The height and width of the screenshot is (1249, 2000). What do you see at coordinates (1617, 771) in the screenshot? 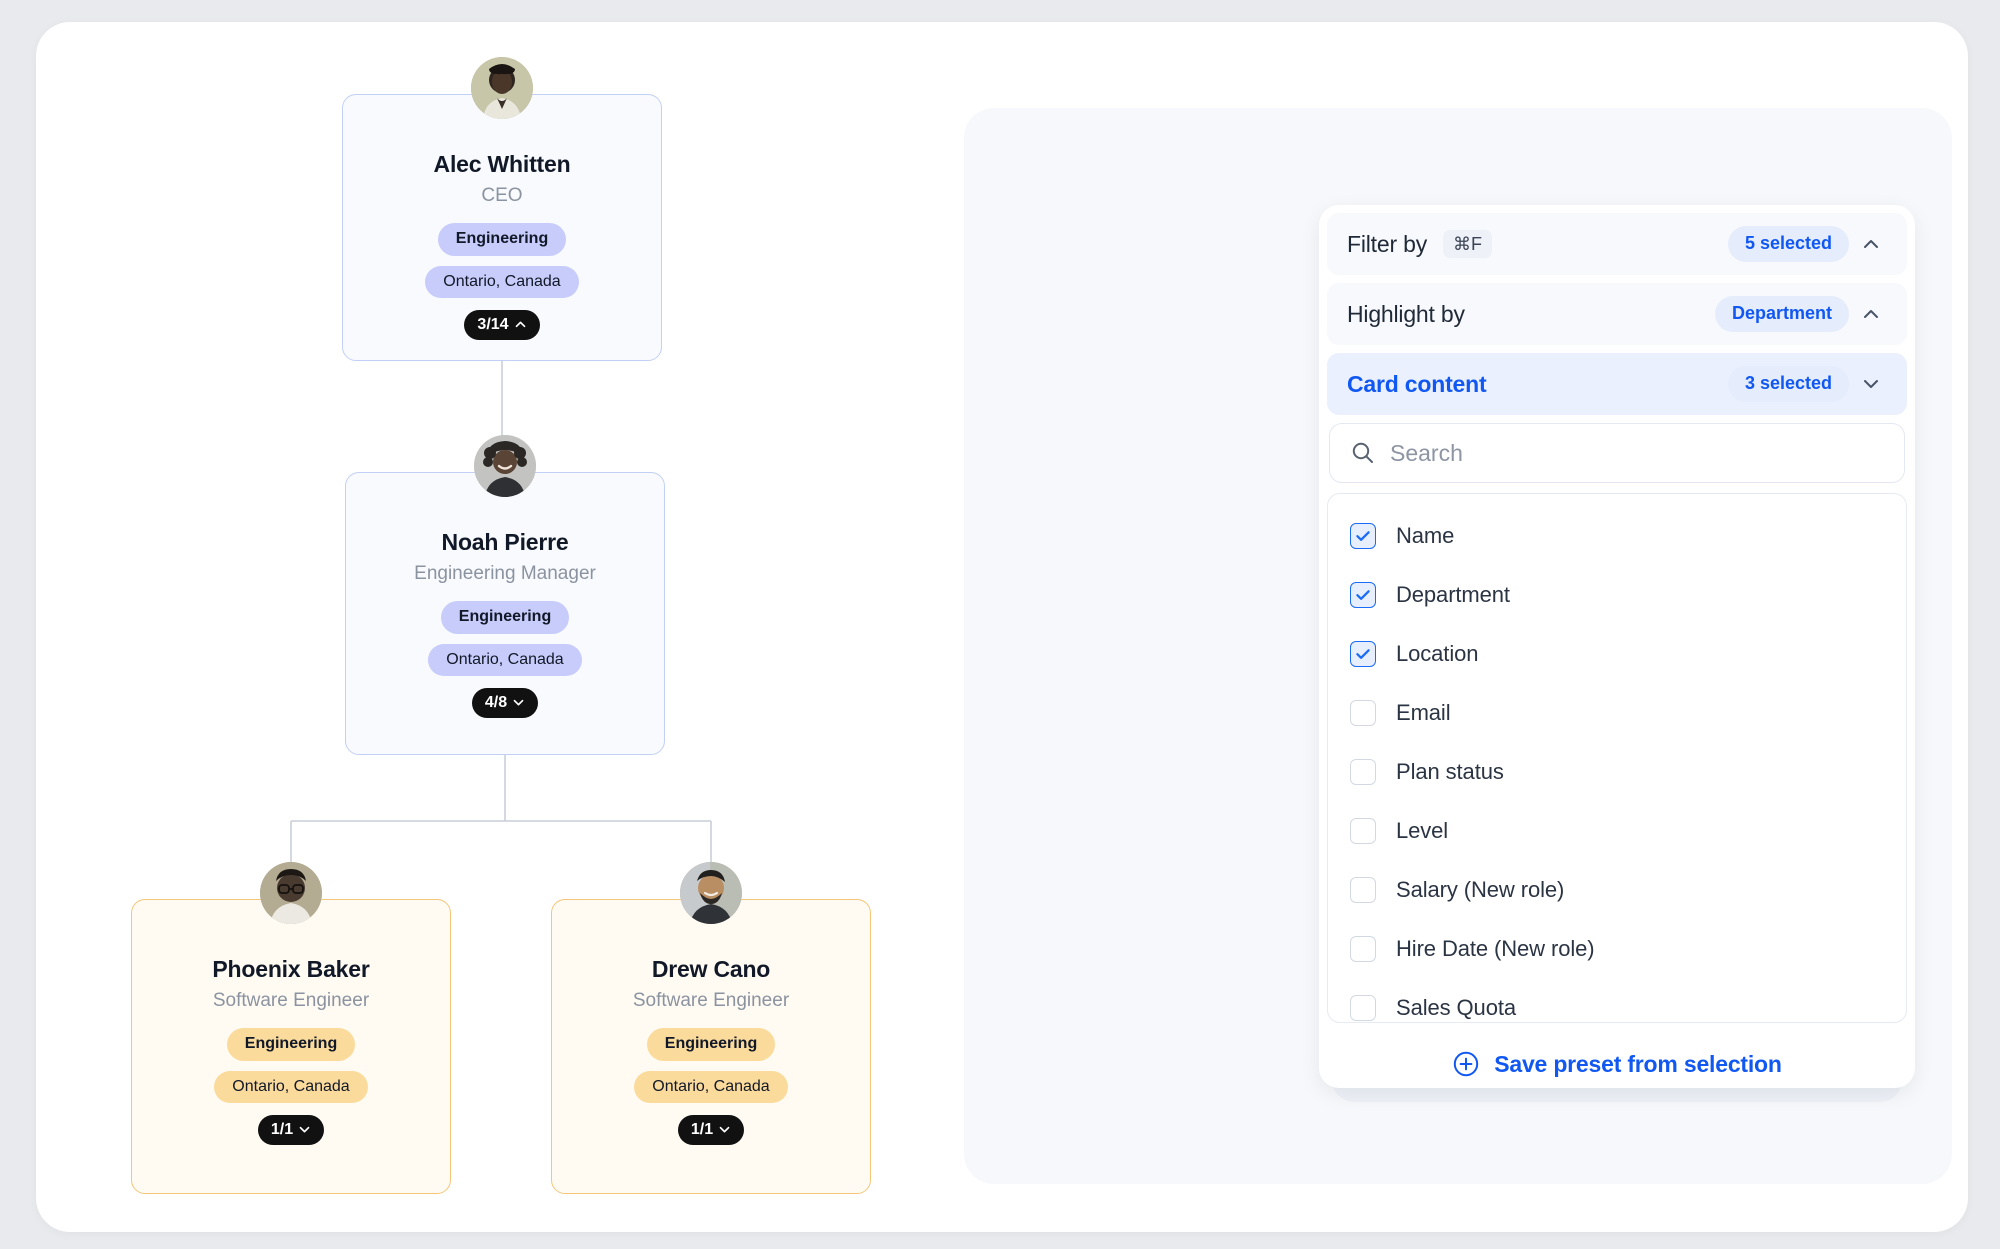
I see `option-plan-status: Plan status` at bounding box center [1617, 771].